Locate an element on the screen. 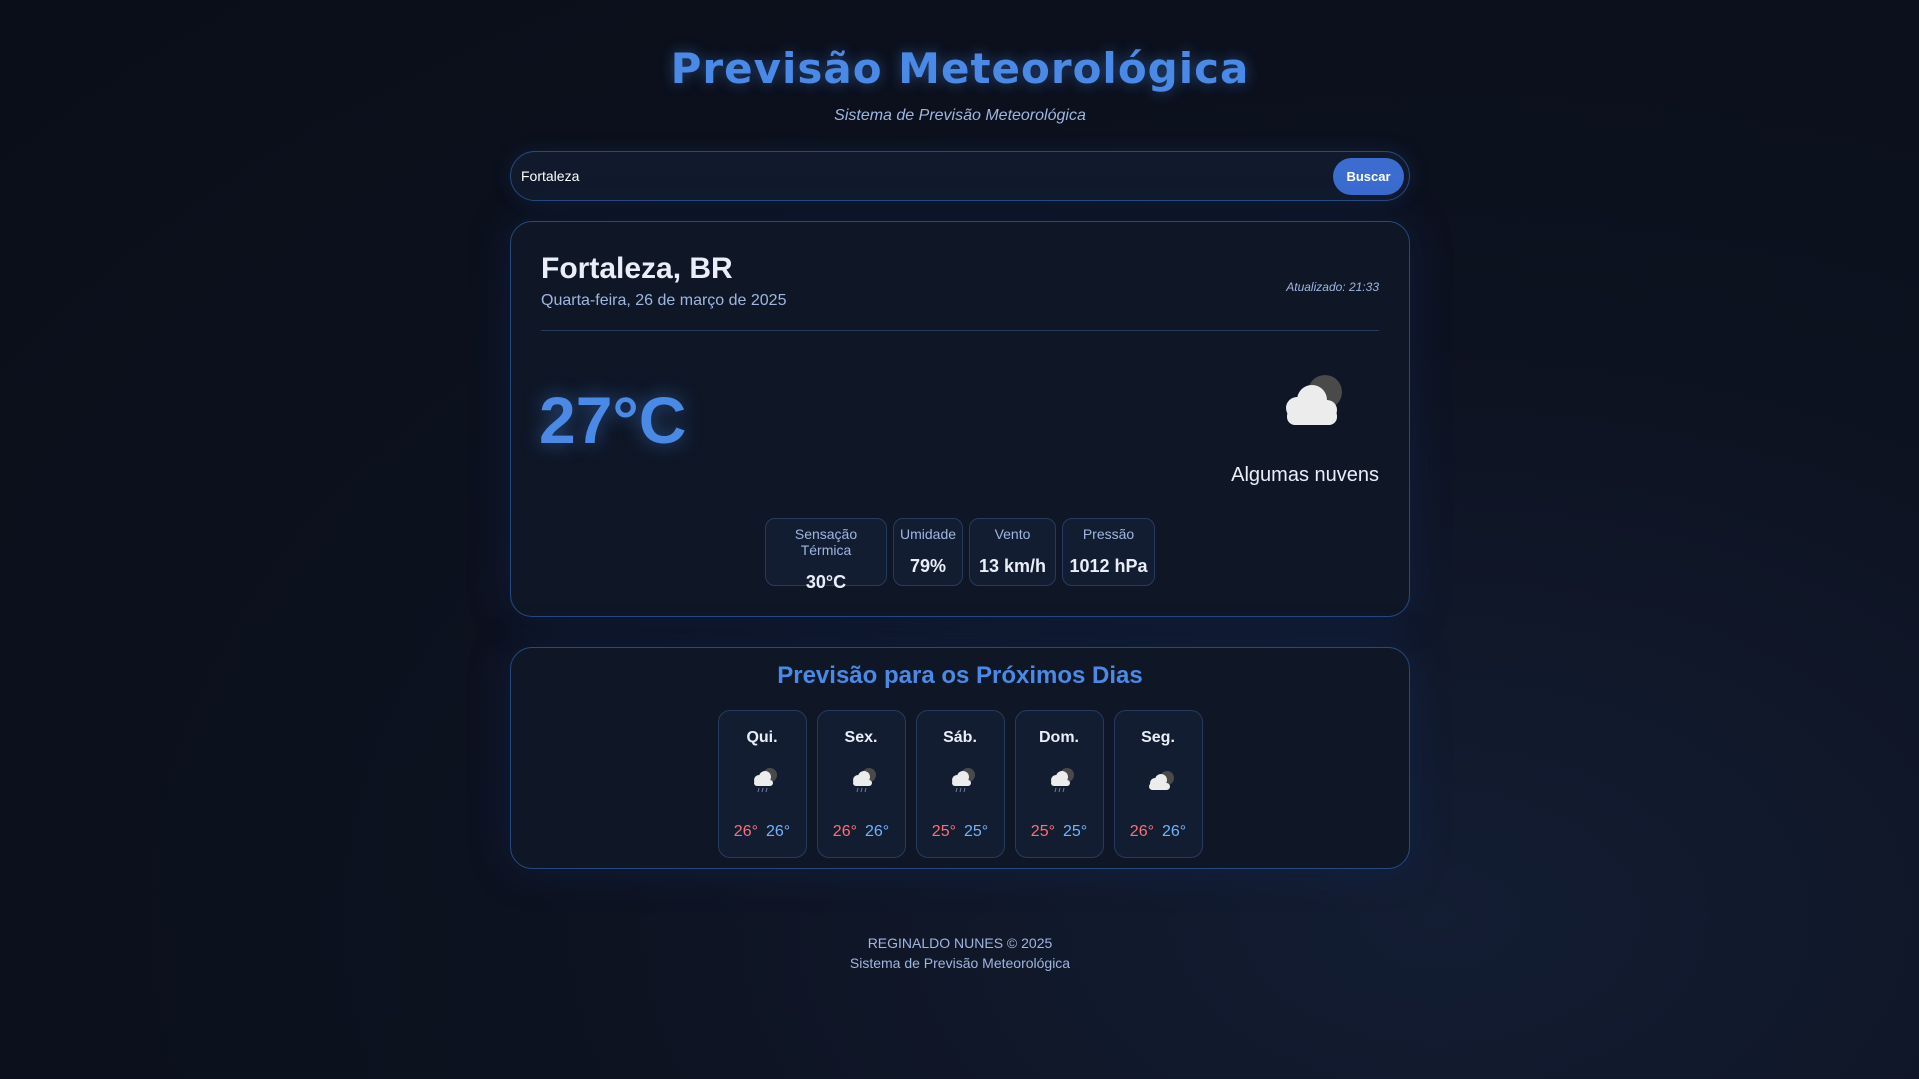  detail-label: Sensação Térmica is located at coordinates (826, 542).